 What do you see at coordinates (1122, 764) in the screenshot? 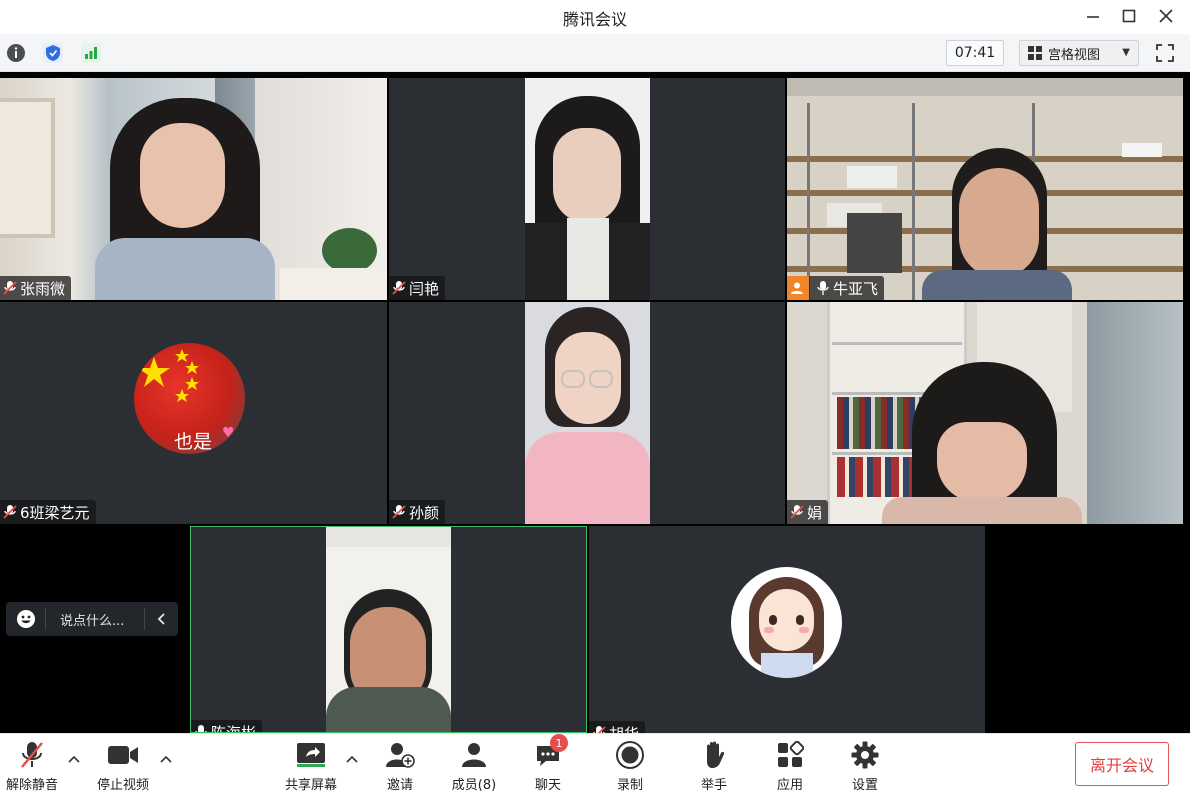
I see `leave-meeting-button: 离开会议` at bounding box center [1122, 764].